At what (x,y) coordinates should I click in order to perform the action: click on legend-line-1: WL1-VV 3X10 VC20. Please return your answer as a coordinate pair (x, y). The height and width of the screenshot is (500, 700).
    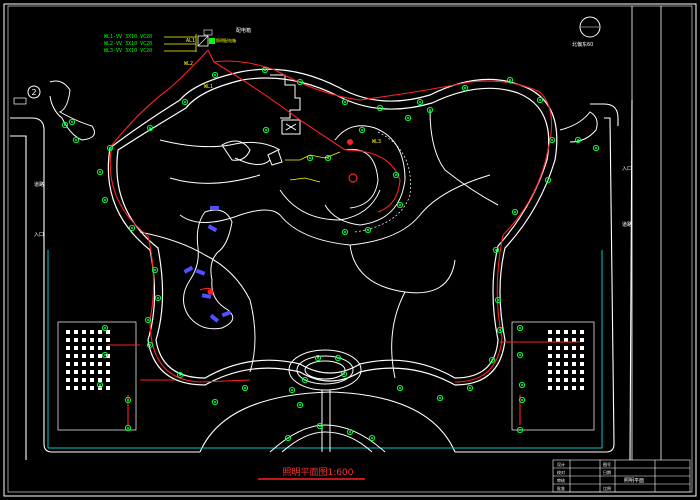
    Looking at the image, I should click on (128, 37).